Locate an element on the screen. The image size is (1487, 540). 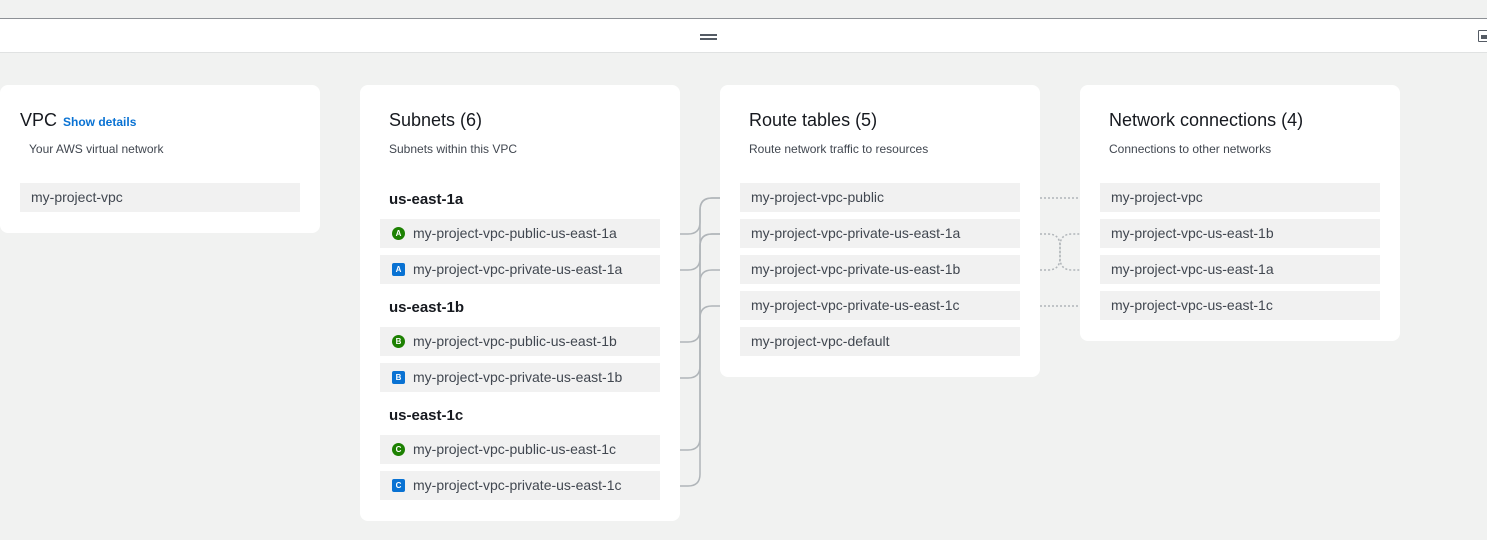
subnets-title: Subnets (6) is located at coordinates (436, 120).